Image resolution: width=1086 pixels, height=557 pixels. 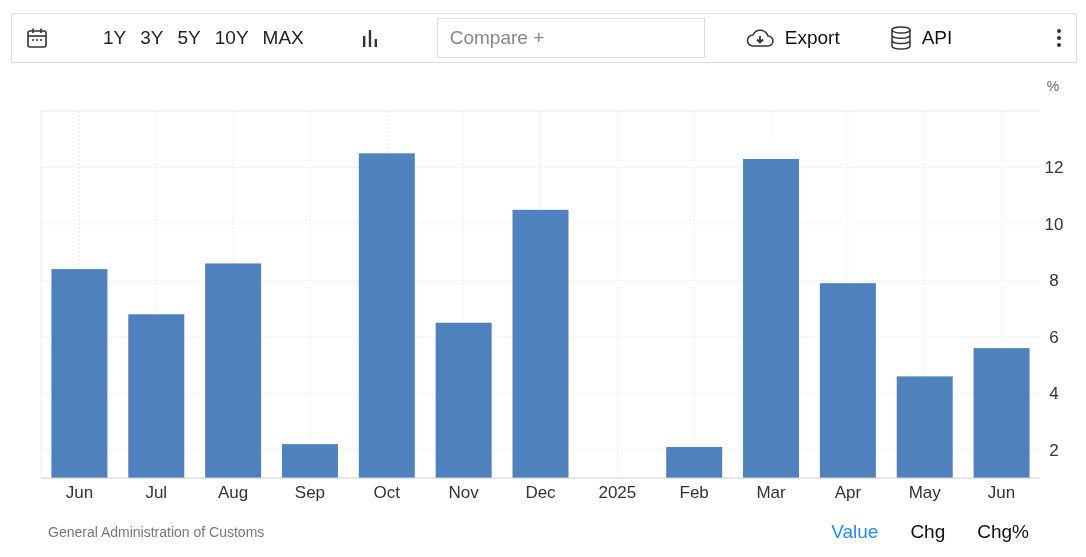 I want to click on database-icon, so click(x=900, y=38).